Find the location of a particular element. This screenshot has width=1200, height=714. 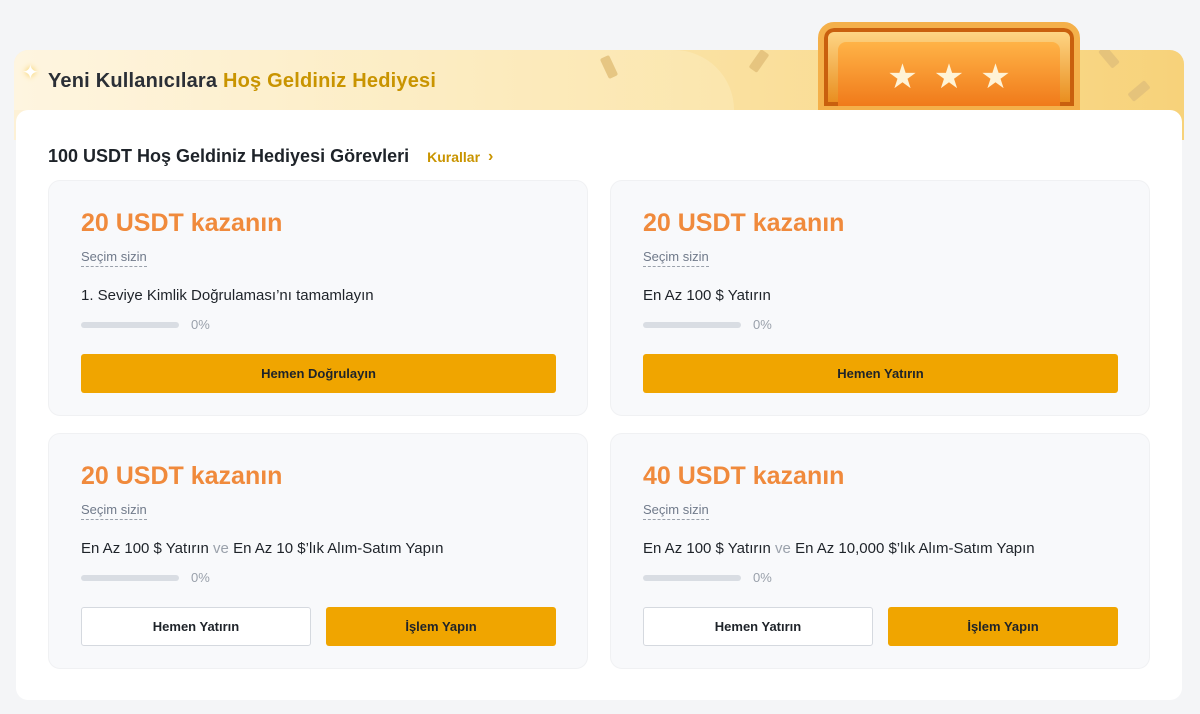

task-requirement: En Az 10 $’lık Alım-Satım Yapın is located at coordinates (338, 548).